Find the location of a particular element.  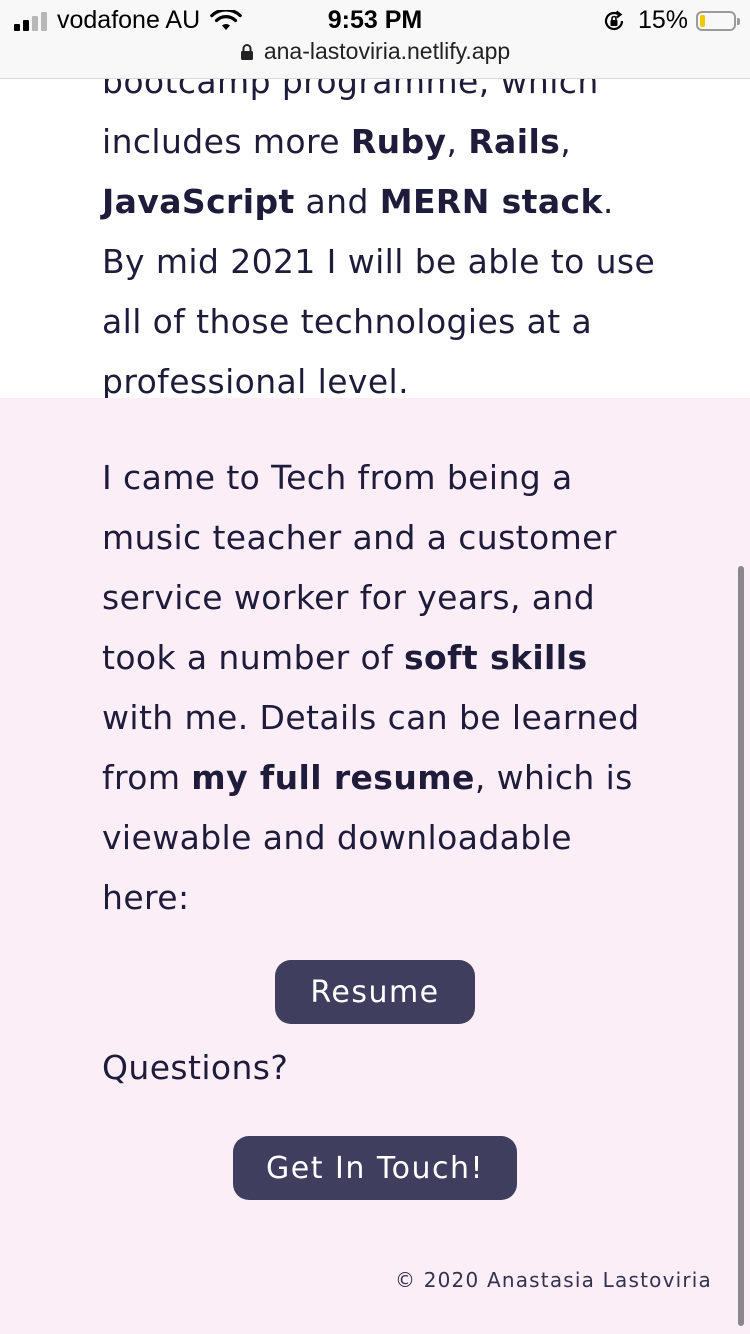

text-run-bold: Ruby is located at coordinates (398, 141).